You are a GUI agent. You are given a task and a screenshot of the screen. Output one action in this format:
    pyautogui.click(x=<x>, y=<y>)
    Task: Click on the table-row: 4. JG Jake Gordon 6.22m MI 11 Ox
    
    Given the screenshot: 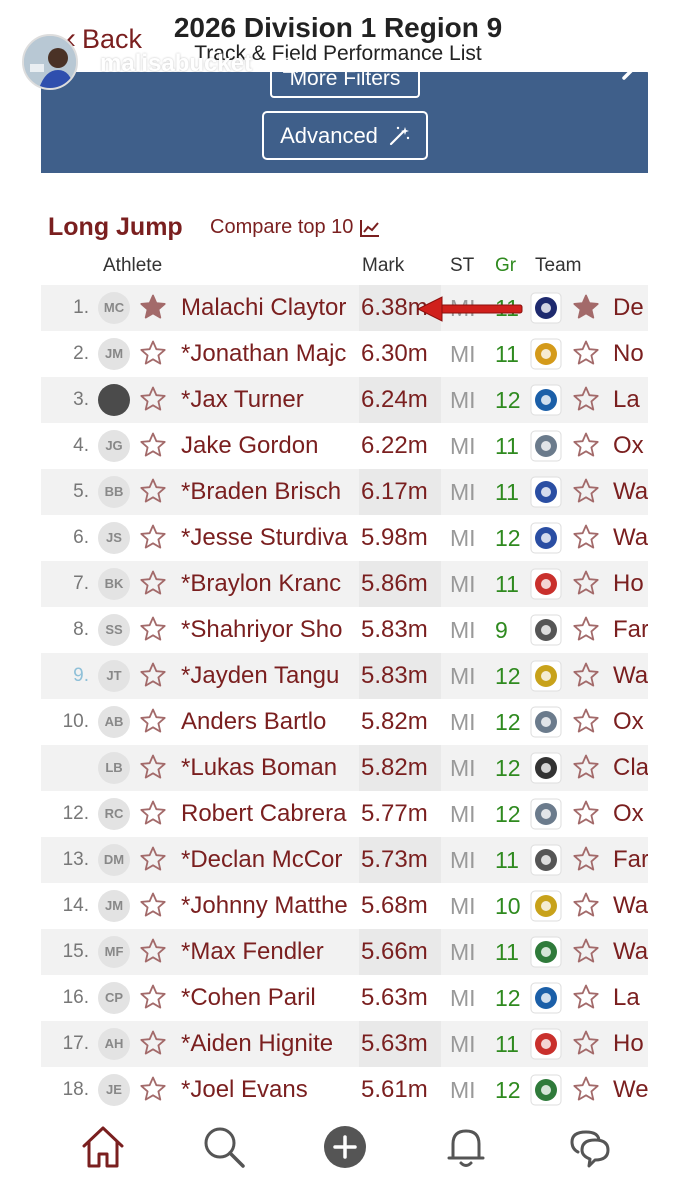 What is the action you would take?
    pyautogui.click(x=344, y=446)
    